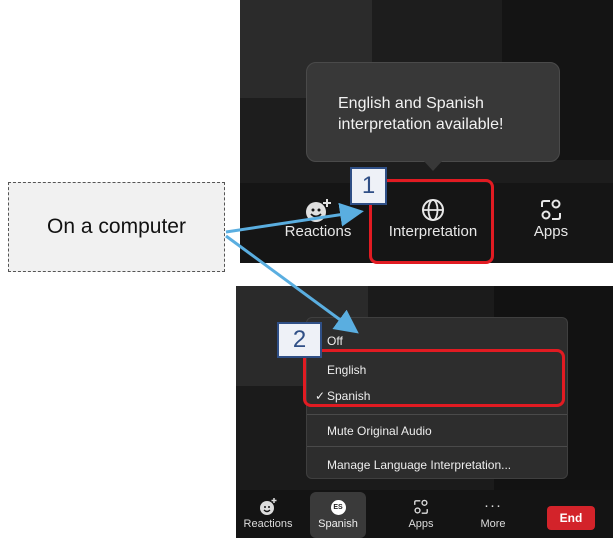  What do you see at coordinates (368, 186) in the screenshot?
I see `step-badge-1: 1` at bounding box center [368, 186].